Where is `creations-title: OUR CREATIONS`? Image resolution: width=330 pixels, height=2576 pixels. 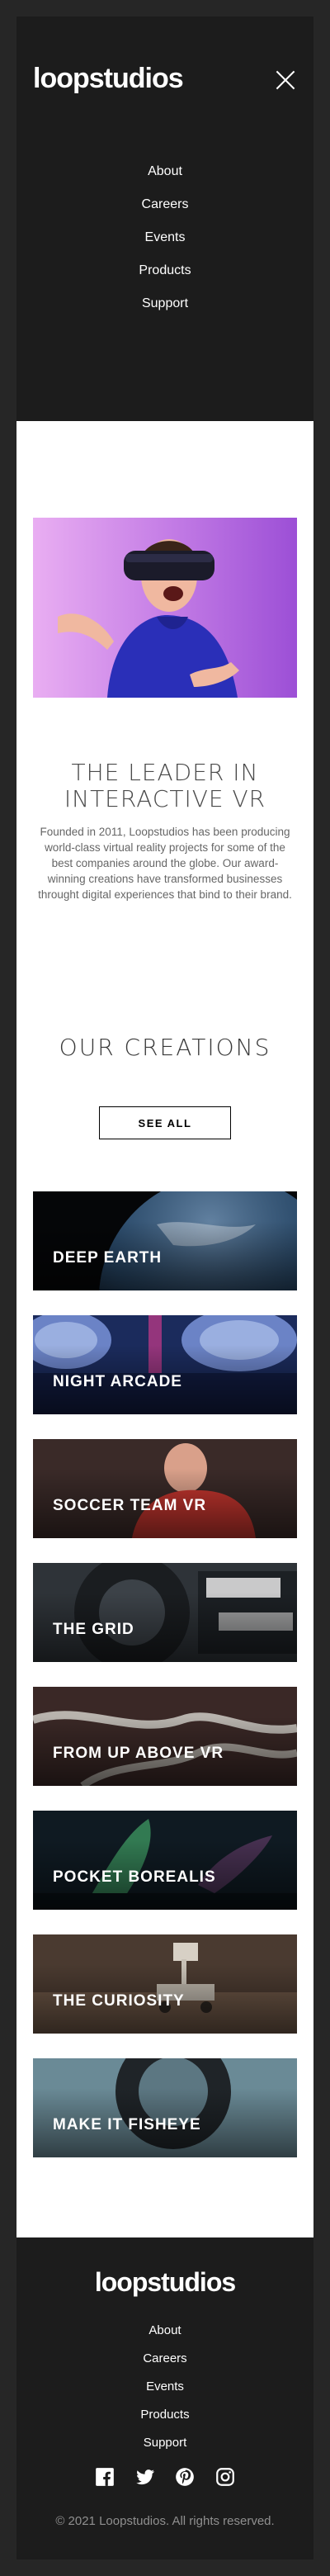 creations-title: OUR CREATIONS is located at coordinates (165, 1047).